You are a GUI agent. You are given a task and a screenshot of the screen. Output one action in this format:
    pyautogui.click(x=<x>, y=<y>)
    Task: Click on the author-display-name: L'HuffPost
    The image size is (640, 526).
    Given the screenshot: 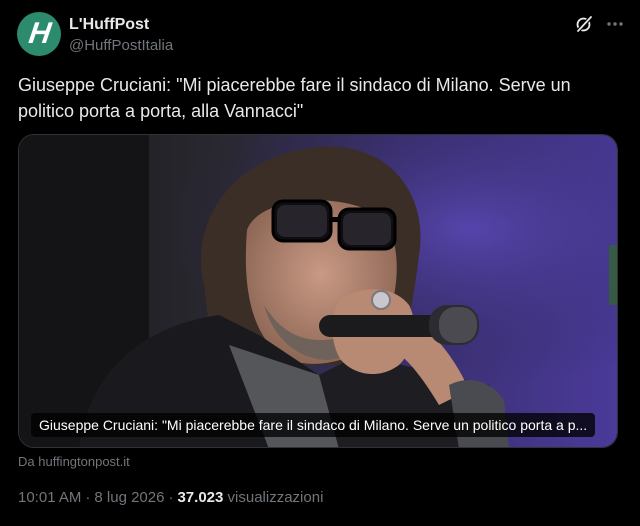 What is the action you would take?
    pyautogui.click(x=121, y=25)
    